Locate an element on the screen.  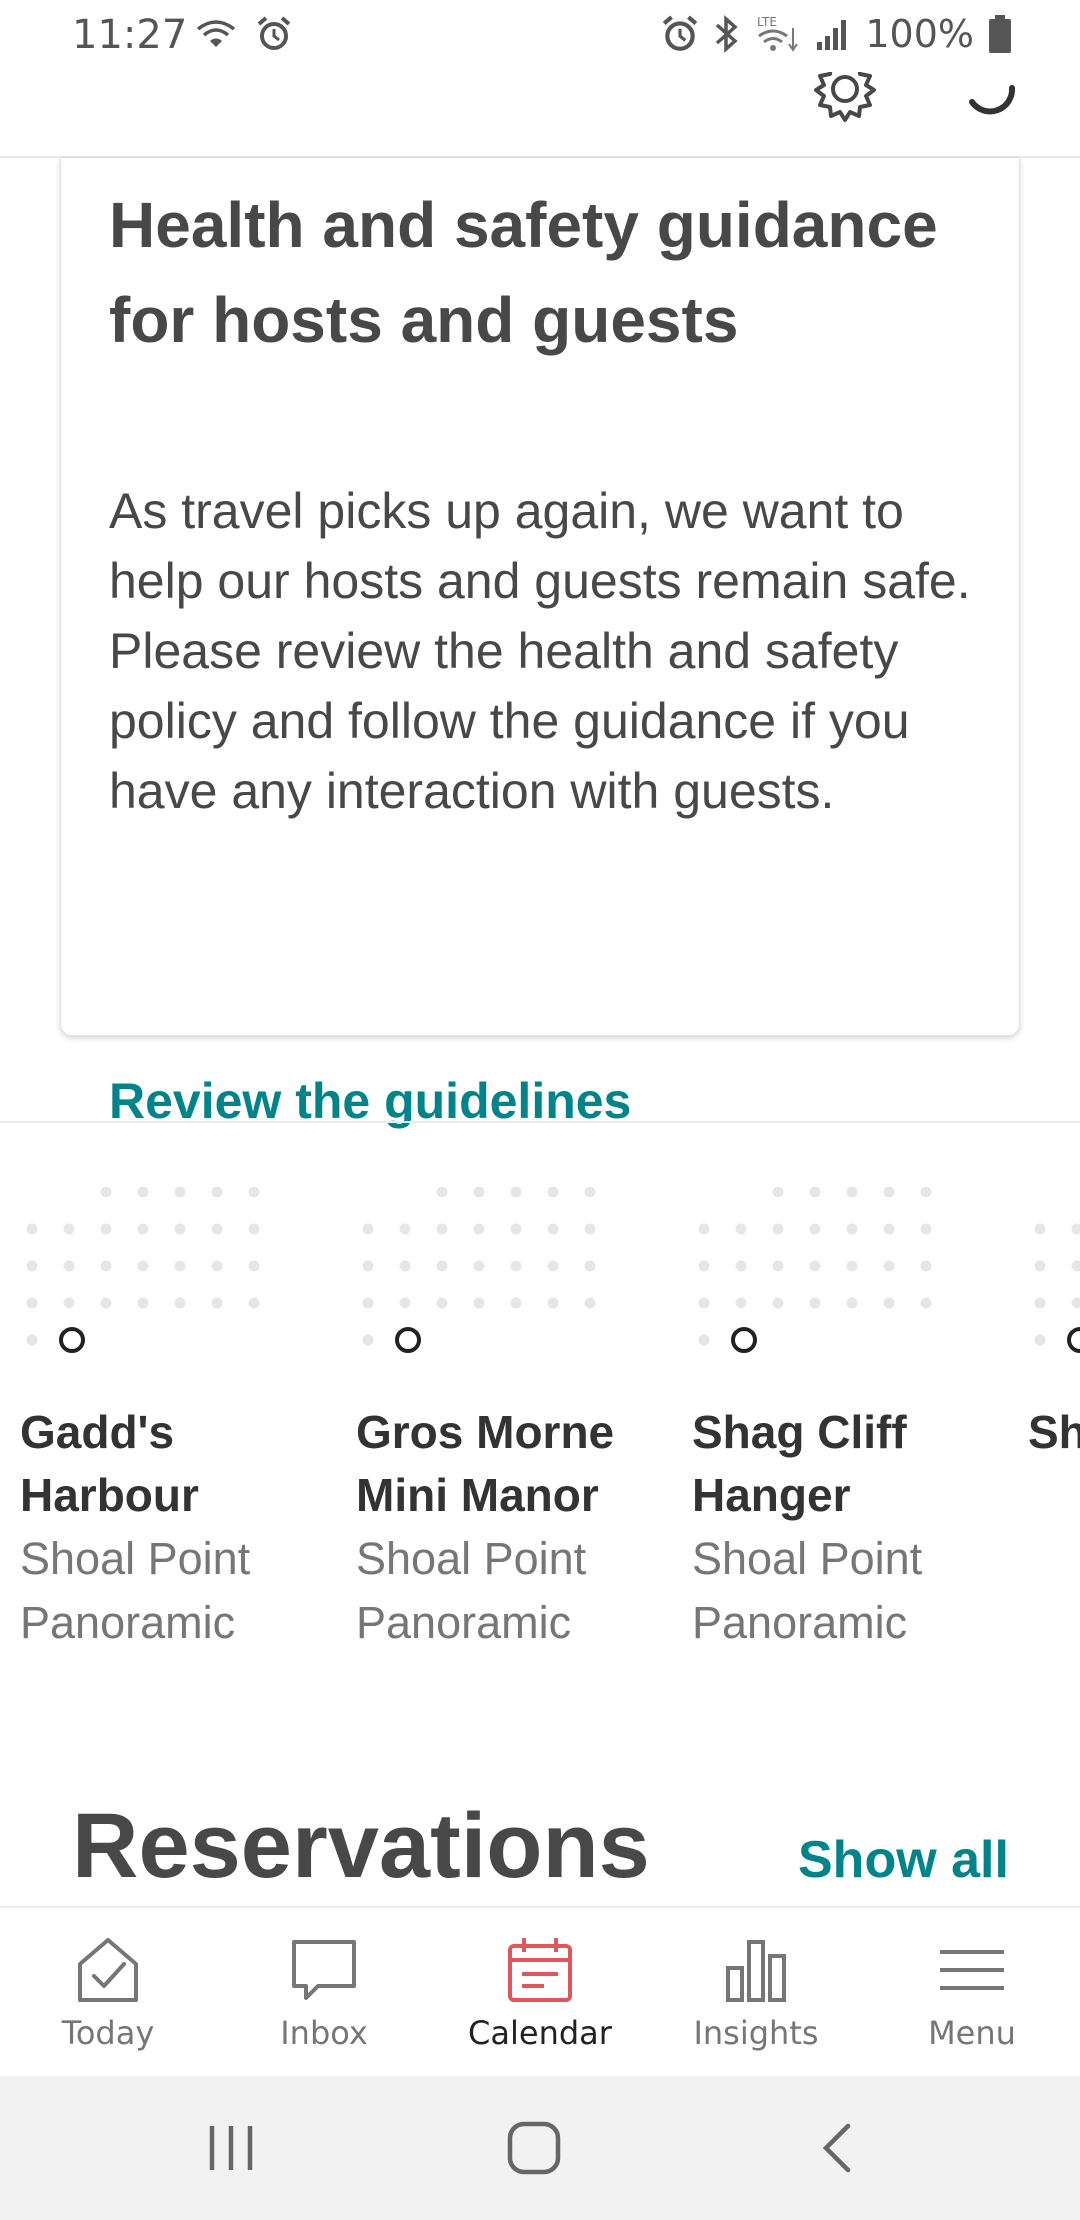
loading-spinner-icon is located at coordinates (992, 100).